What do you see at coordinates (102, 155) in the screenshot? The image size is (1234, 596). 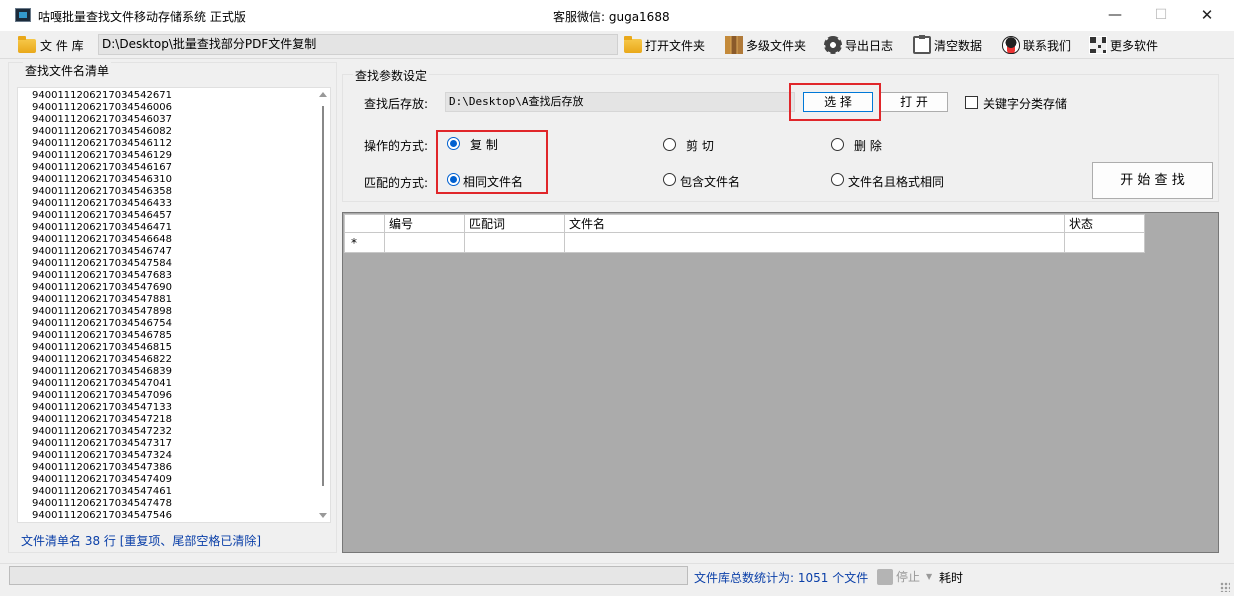 I see `list-item: 9400111206217034546129` at bounding box center [102, 155].